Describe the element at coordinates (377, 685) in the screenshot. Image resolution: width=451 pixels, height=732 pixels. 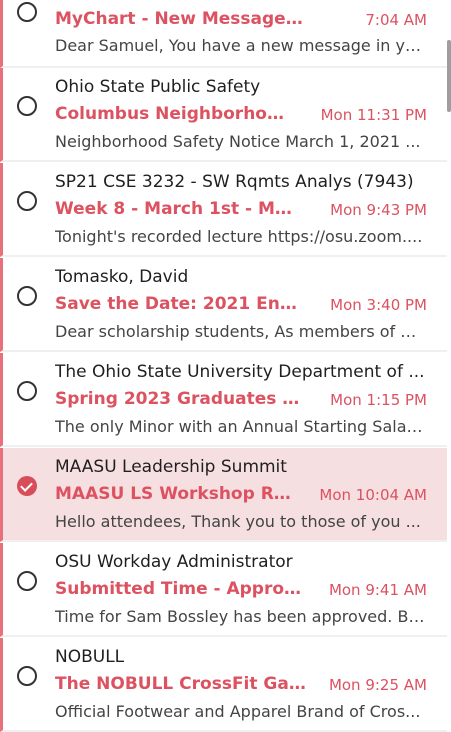
I see `message-time: Mon 9:25 AM` at that location.